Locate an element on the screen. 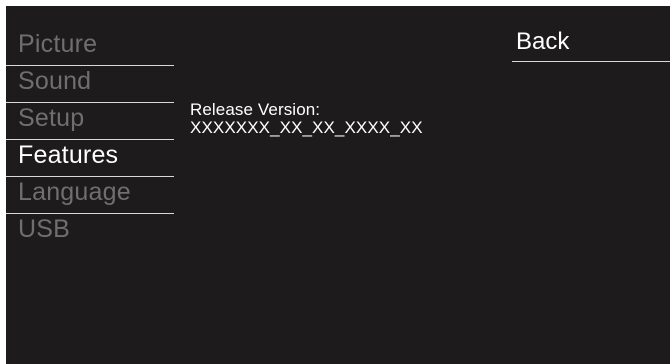  back-button: Back is located at coordinates (591, 45).